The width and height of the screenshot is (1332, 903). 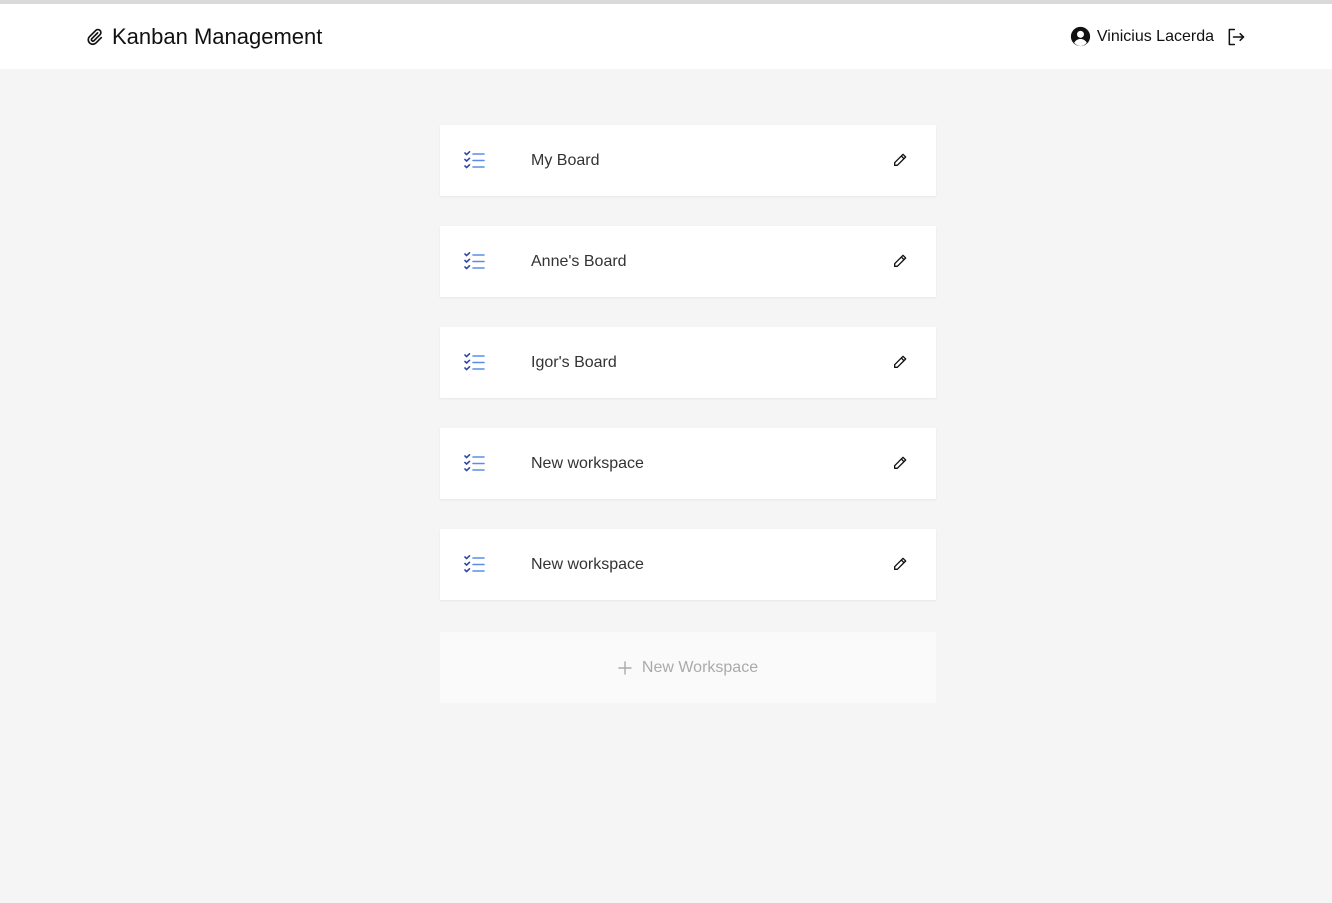 I want to click on board-card: My Board, so click(x=688, y=160).